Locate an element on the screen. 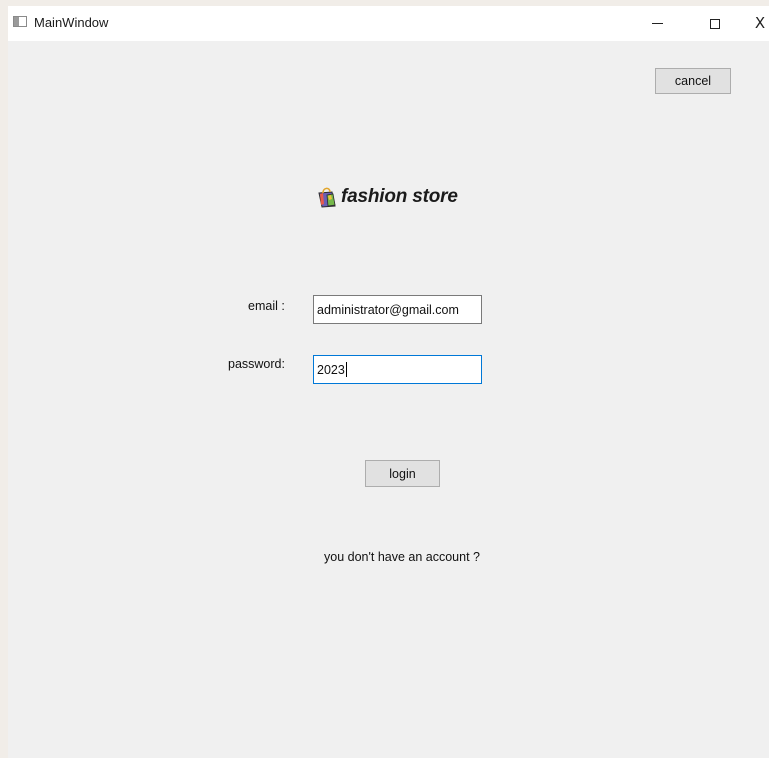 The image size is (769, 758). maximize-icon is located at coordinates (715, 23).